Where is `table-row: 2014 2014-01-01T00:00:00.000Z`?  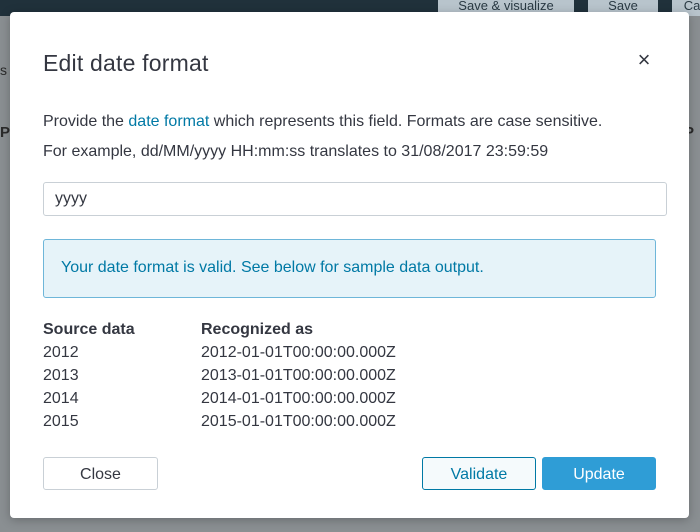 table-row: 2014 2014-01-01T00:00:00.000Z is located at coordinates (243, 401).